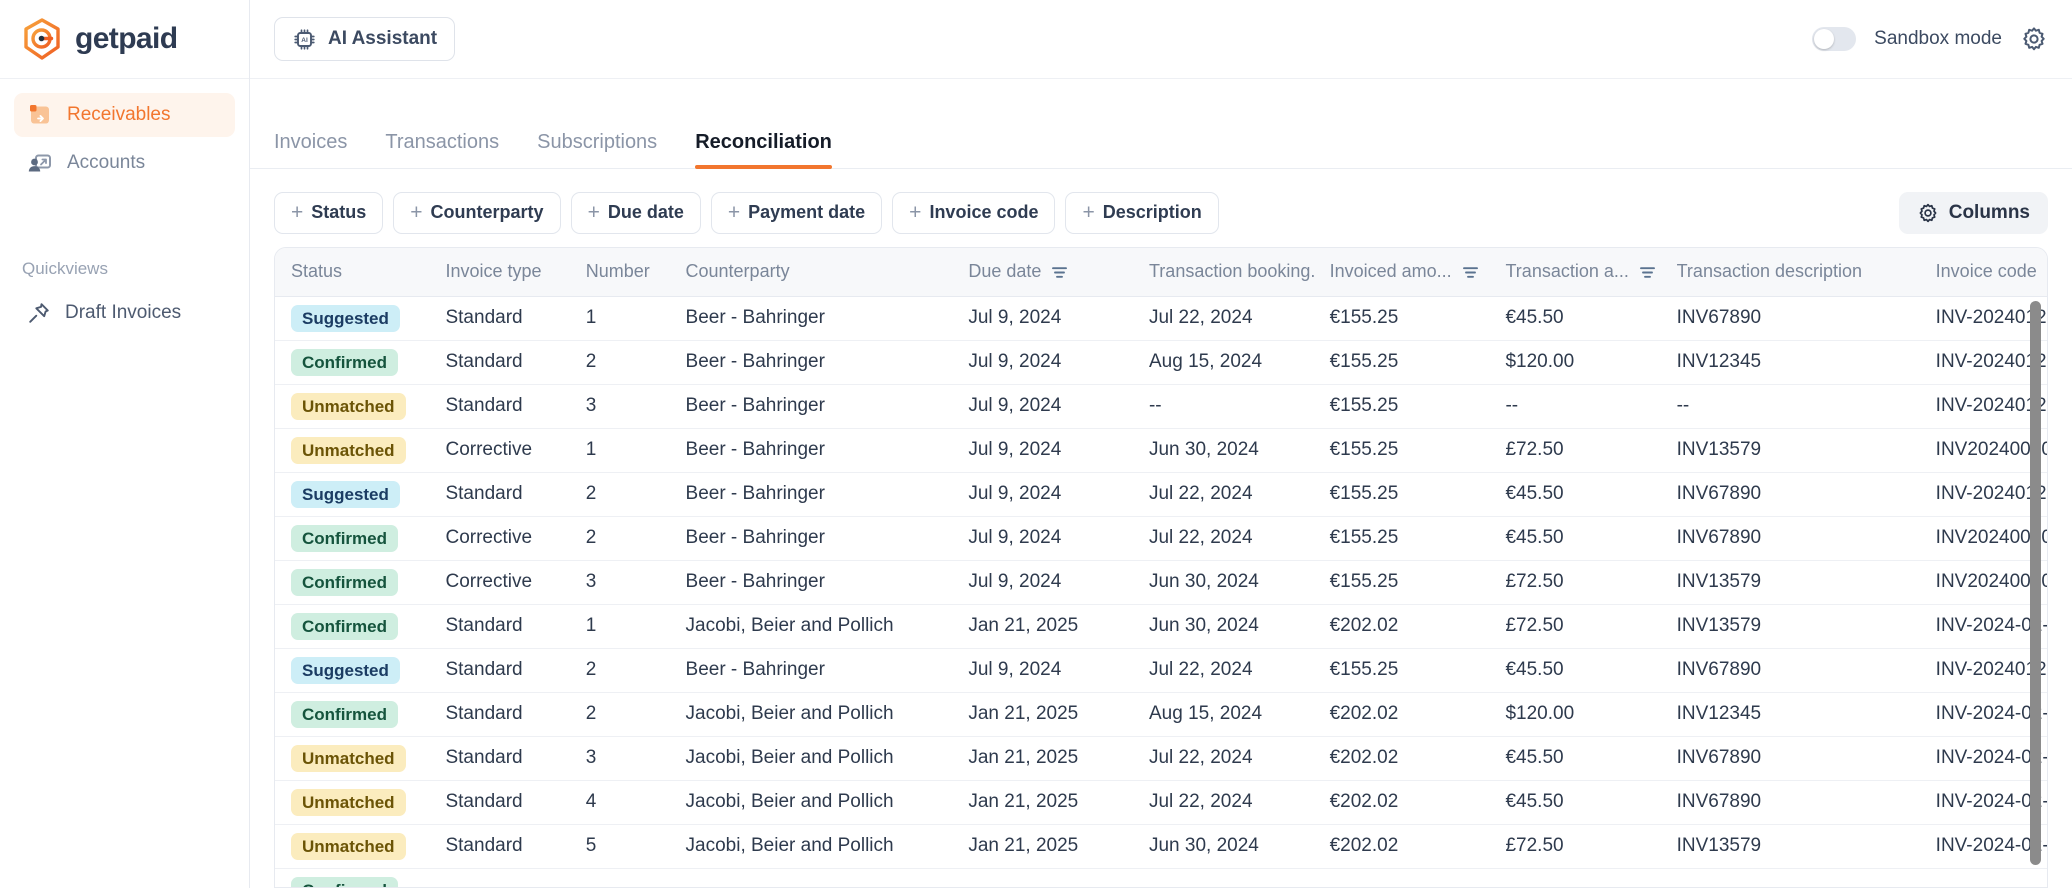 The width and height of the screenshot is (2072, 888). Describe the element at coordinates (1790, 494) in the screenshot. I see `cell-transaction-description: INV67890` at that location.